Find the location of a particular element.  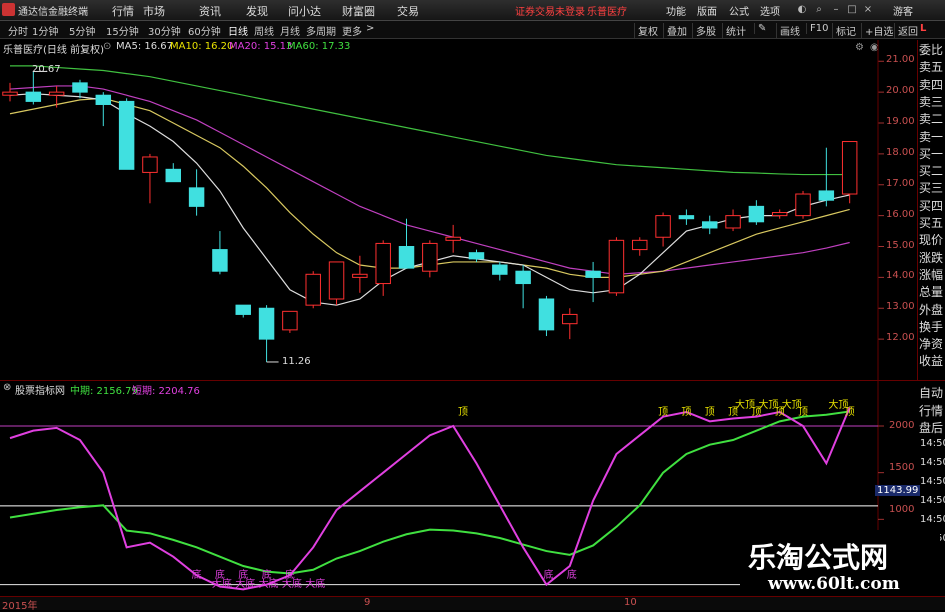

ind-tick-1000: 1000 is located at coordinates (902, 509).